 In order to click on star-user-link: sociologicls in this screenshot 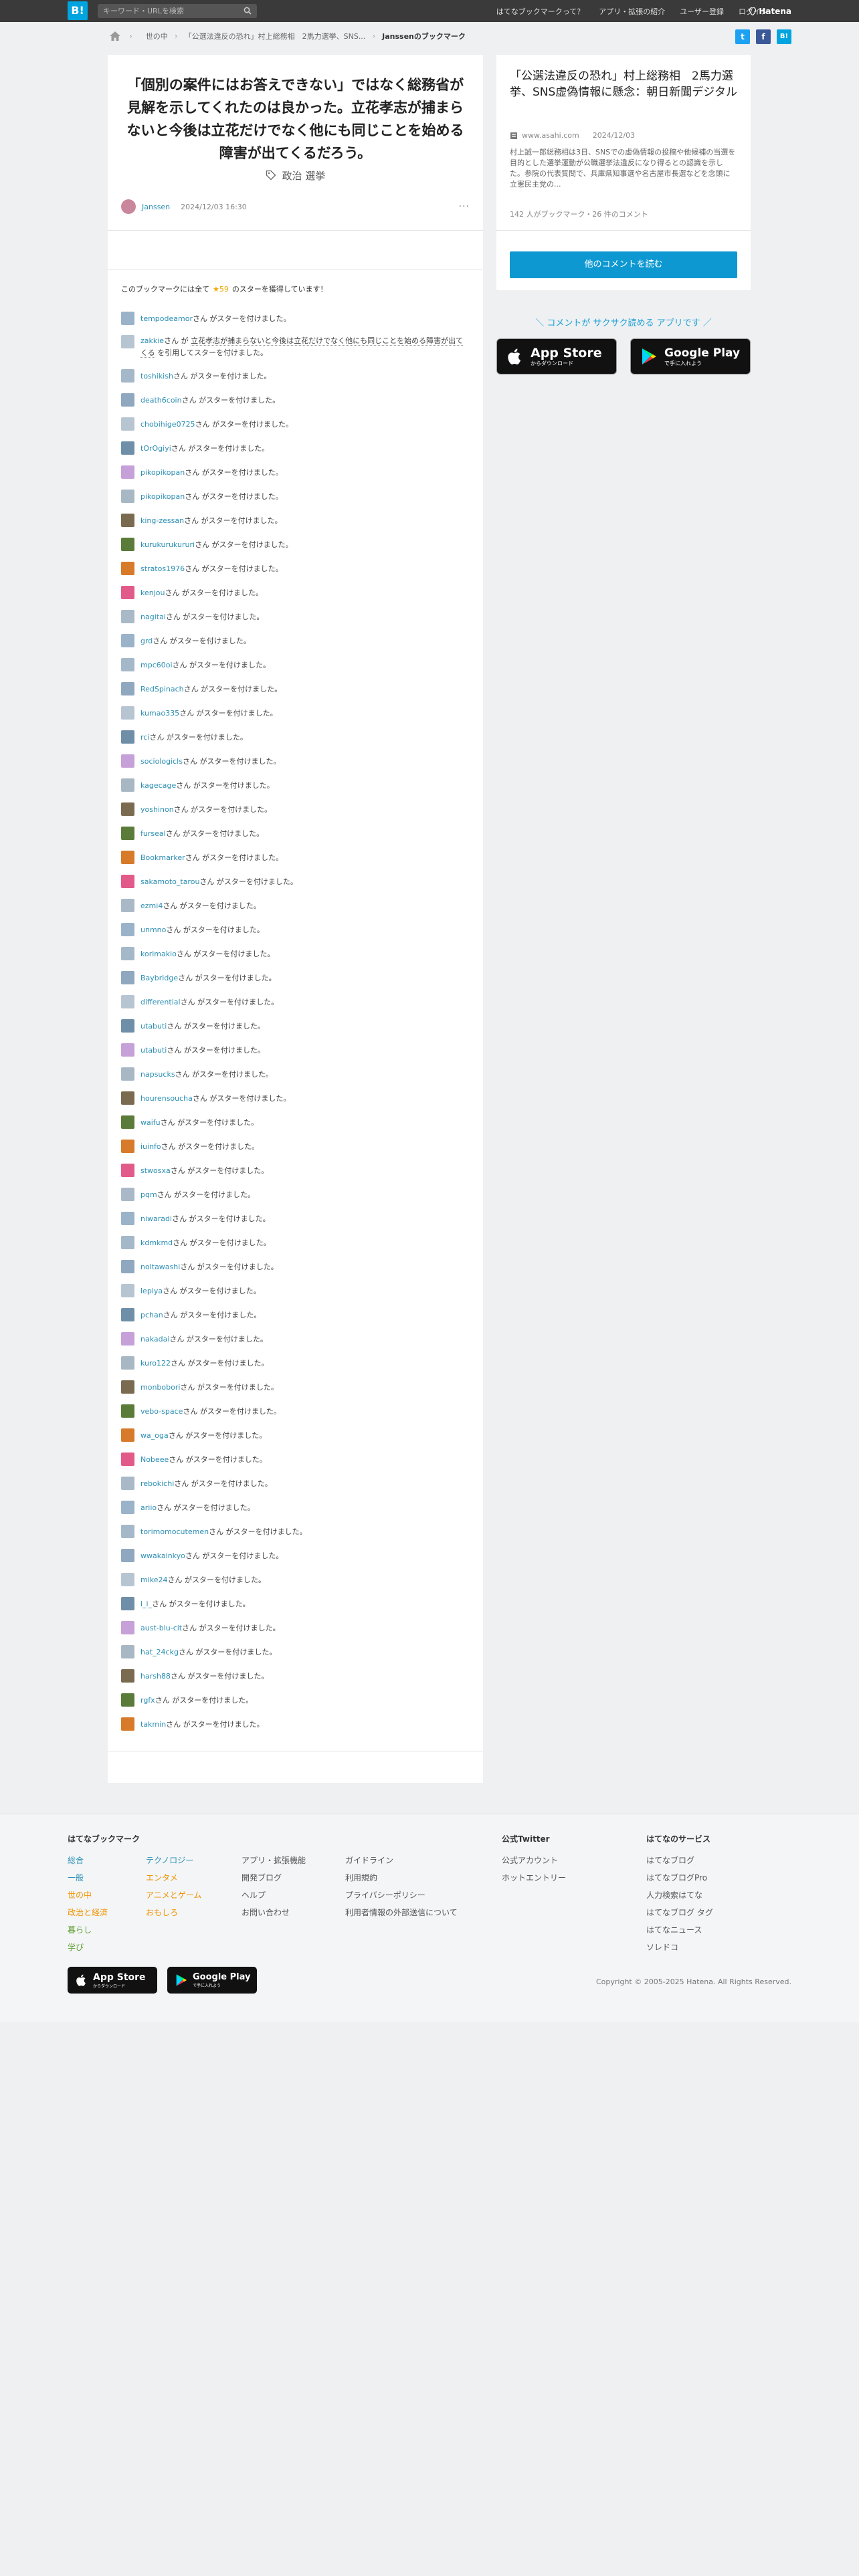, I will do `click(162, 761)`.